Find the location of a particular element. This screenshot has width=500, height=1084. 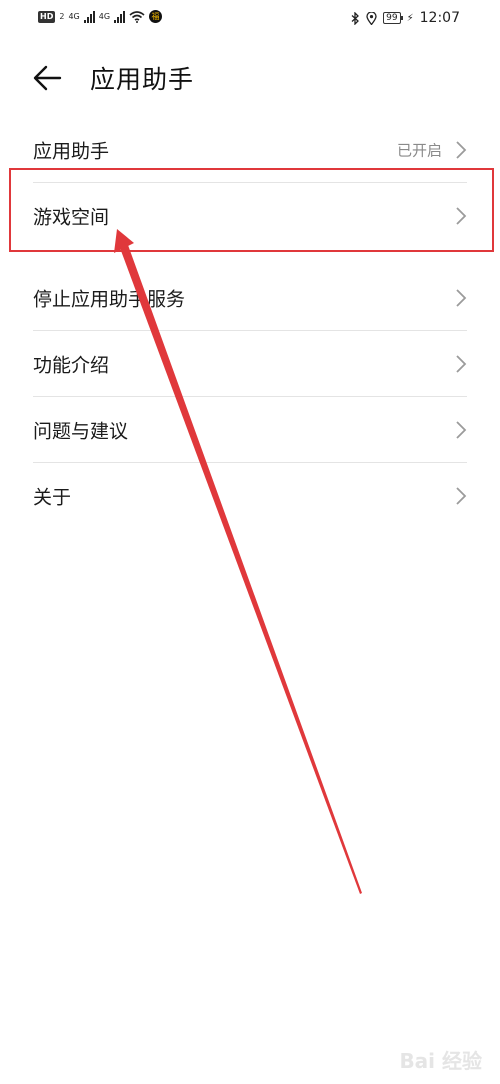

status-bar: HD 2 4G 4G 福 99 ⚡ 12:07 is located at coordinates (250, 19).